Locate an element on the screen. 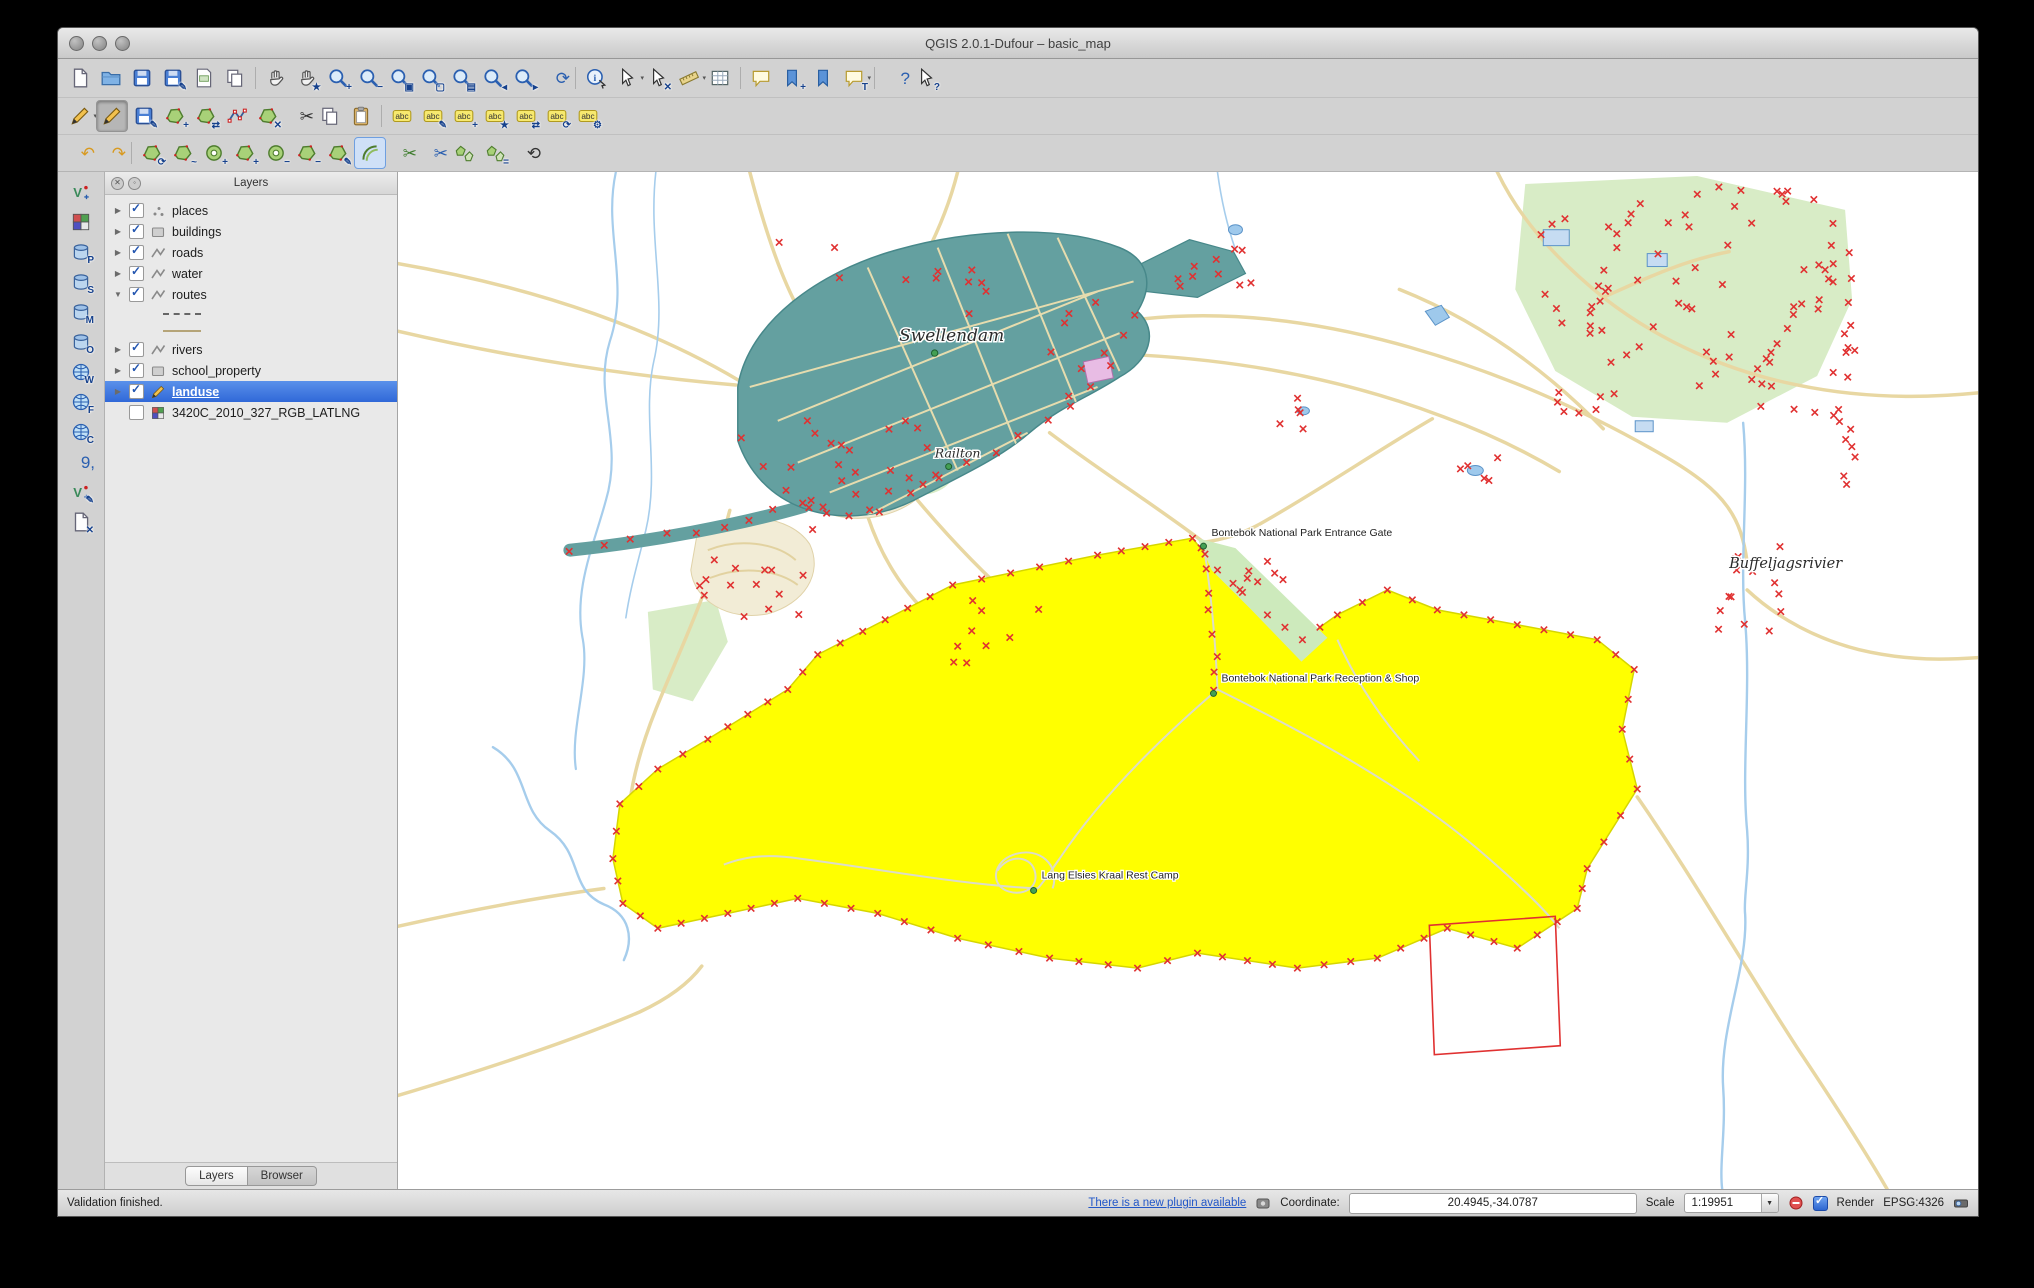 The height and width of the screenshot is (1288, 2034). close-button is located at coordinates (76, 43).